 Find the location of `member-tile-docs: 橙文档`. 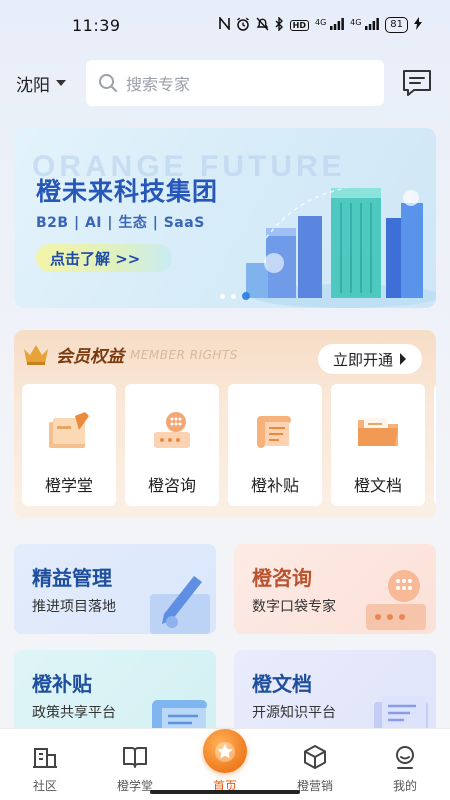

member-tile-docs: 橙文档 is located at coordinates (378, 445).